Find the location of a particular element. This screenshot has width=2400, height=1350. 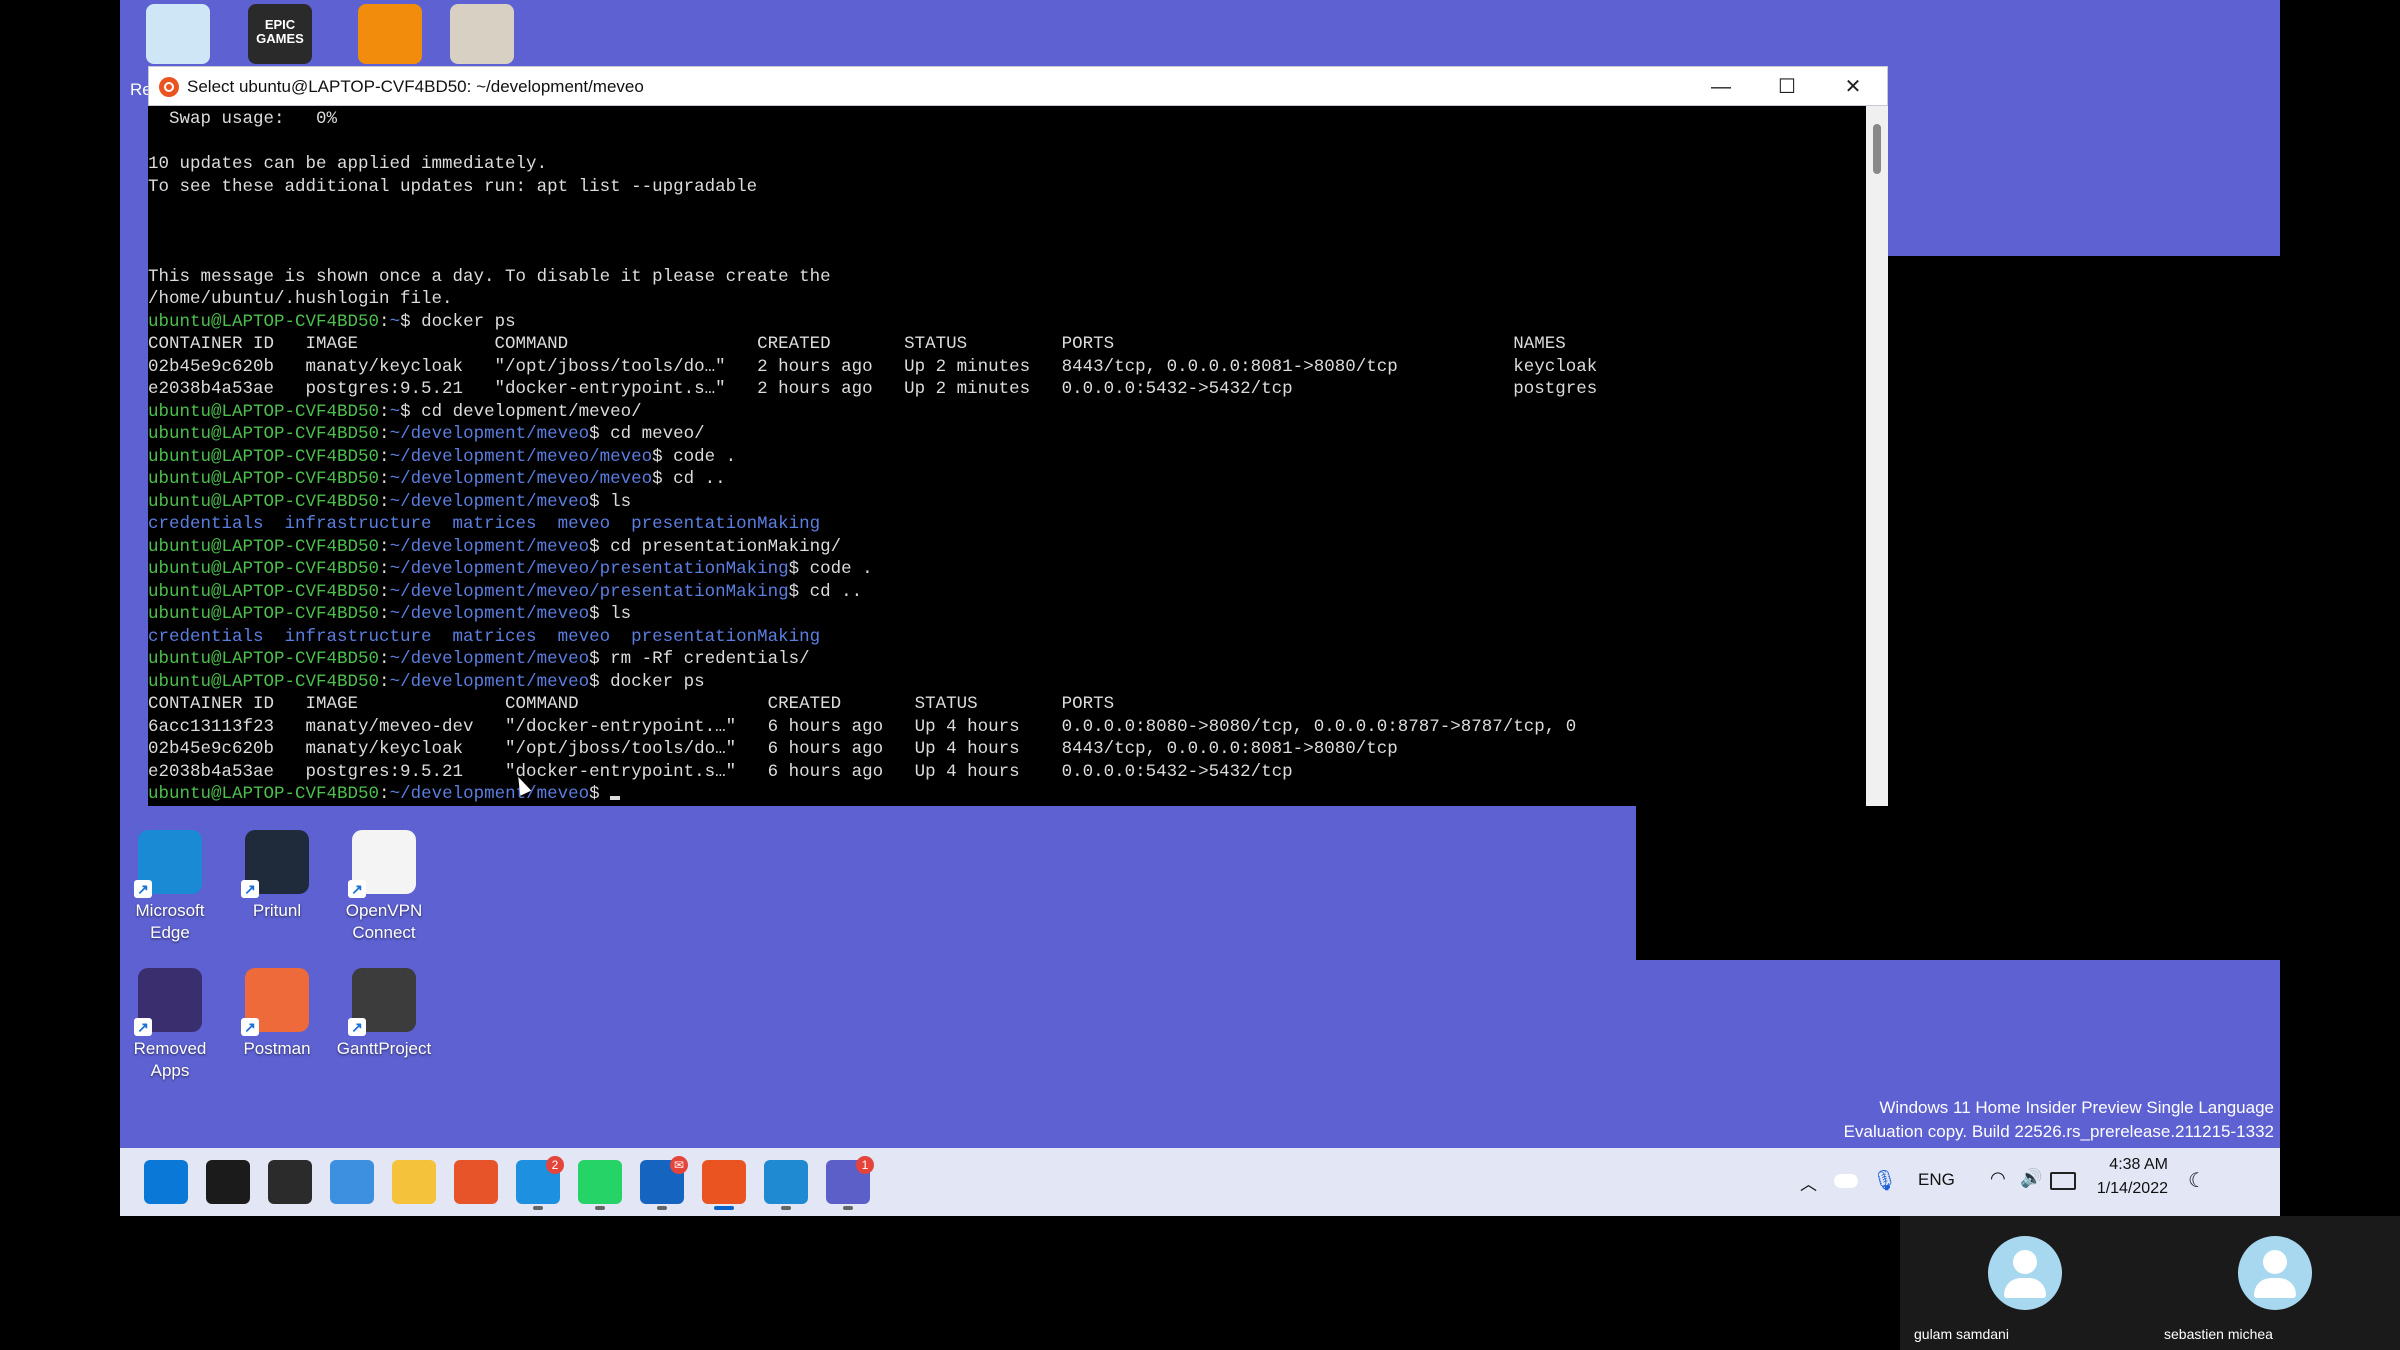

outlook-icon: ✉ is located at coordinates (664, 1180).